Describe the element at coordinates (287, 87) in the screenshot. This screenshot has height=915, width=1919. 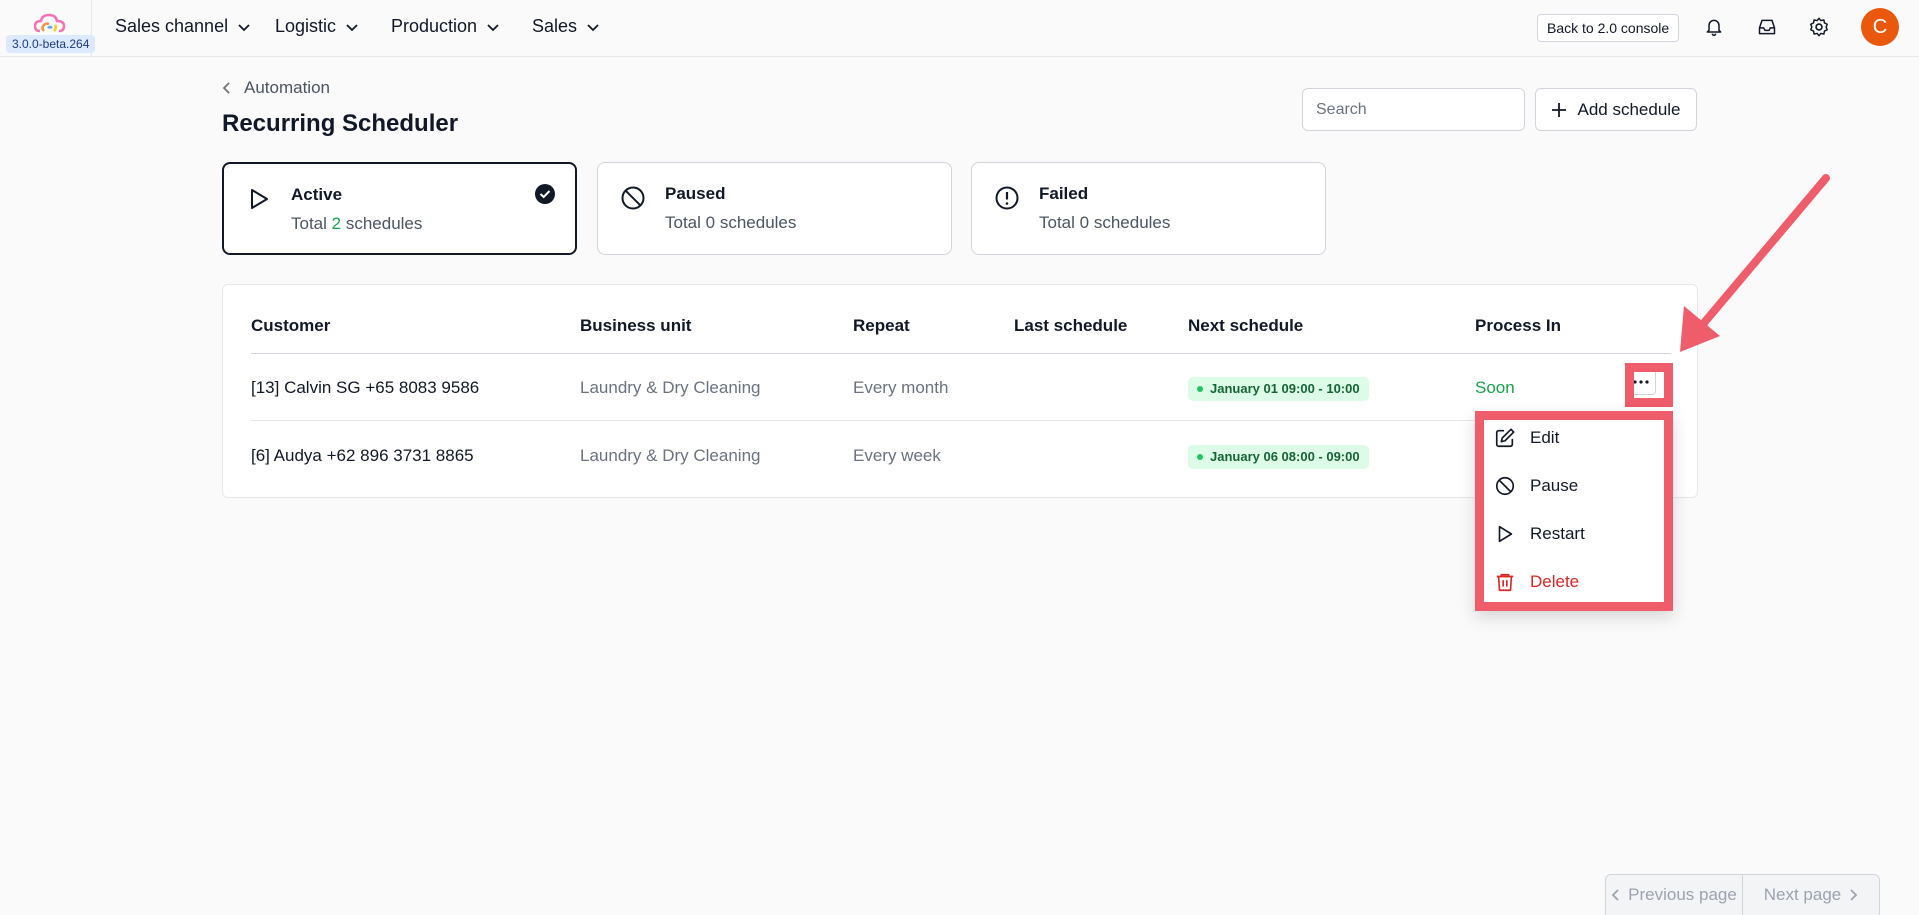
I see `breadcrumb-label: Automation` at that location.